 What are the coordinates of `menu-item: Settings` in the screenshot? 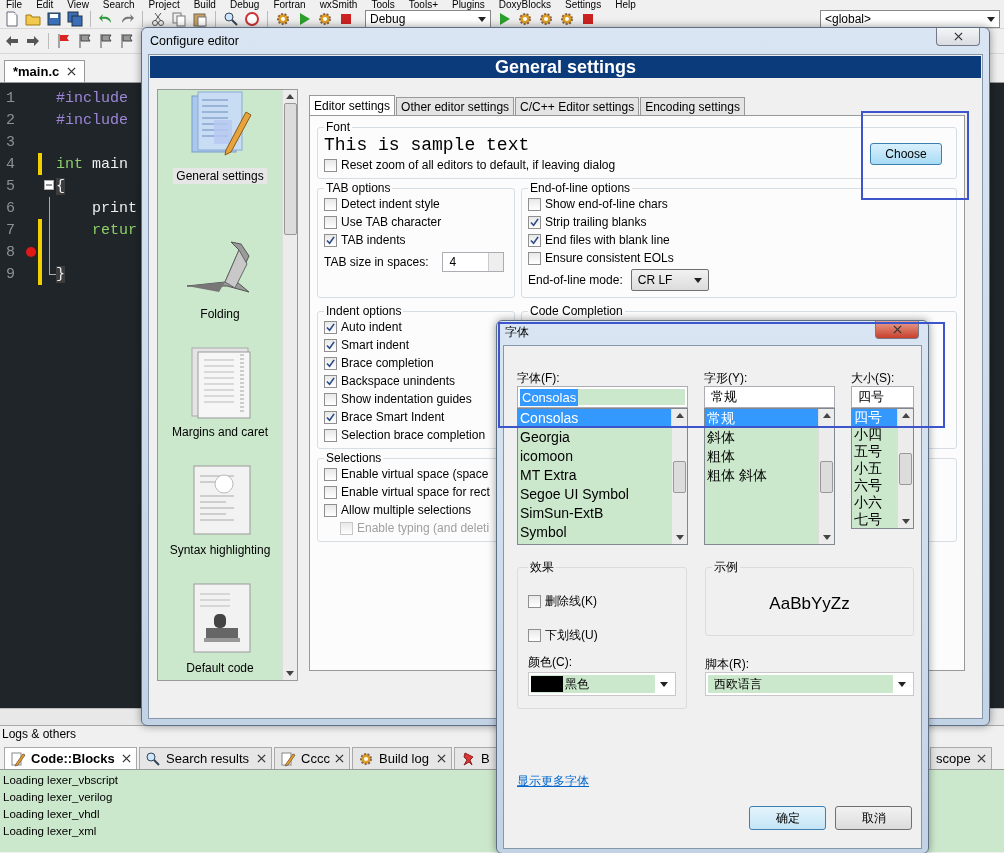 It's located at (583, 5).